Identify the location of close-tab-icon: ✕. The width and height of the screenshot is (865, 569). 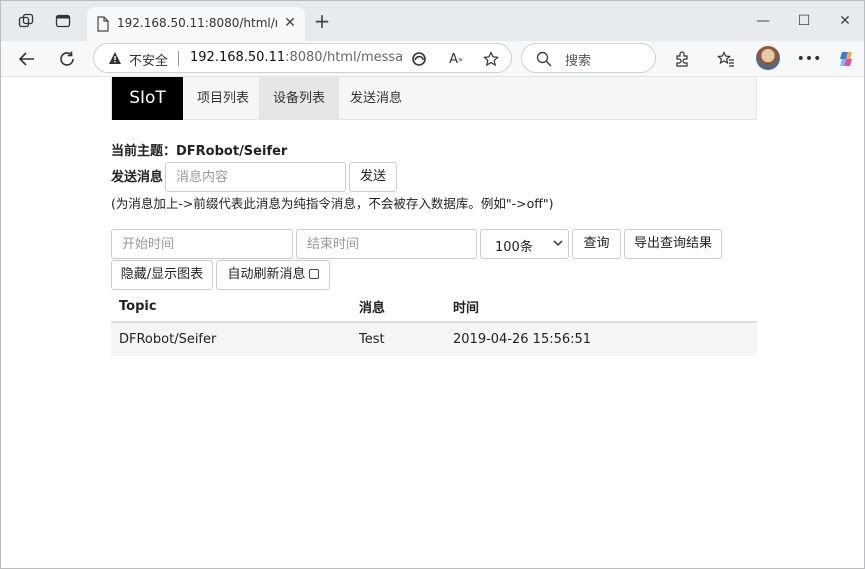
(290, 23).